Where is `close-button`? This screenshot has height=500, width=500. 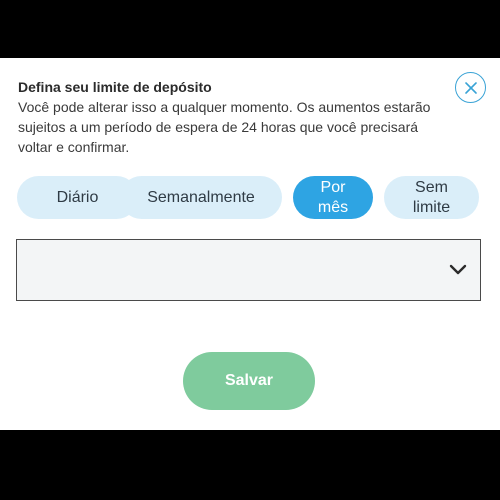 close-button is located at coordinates (470, 87).